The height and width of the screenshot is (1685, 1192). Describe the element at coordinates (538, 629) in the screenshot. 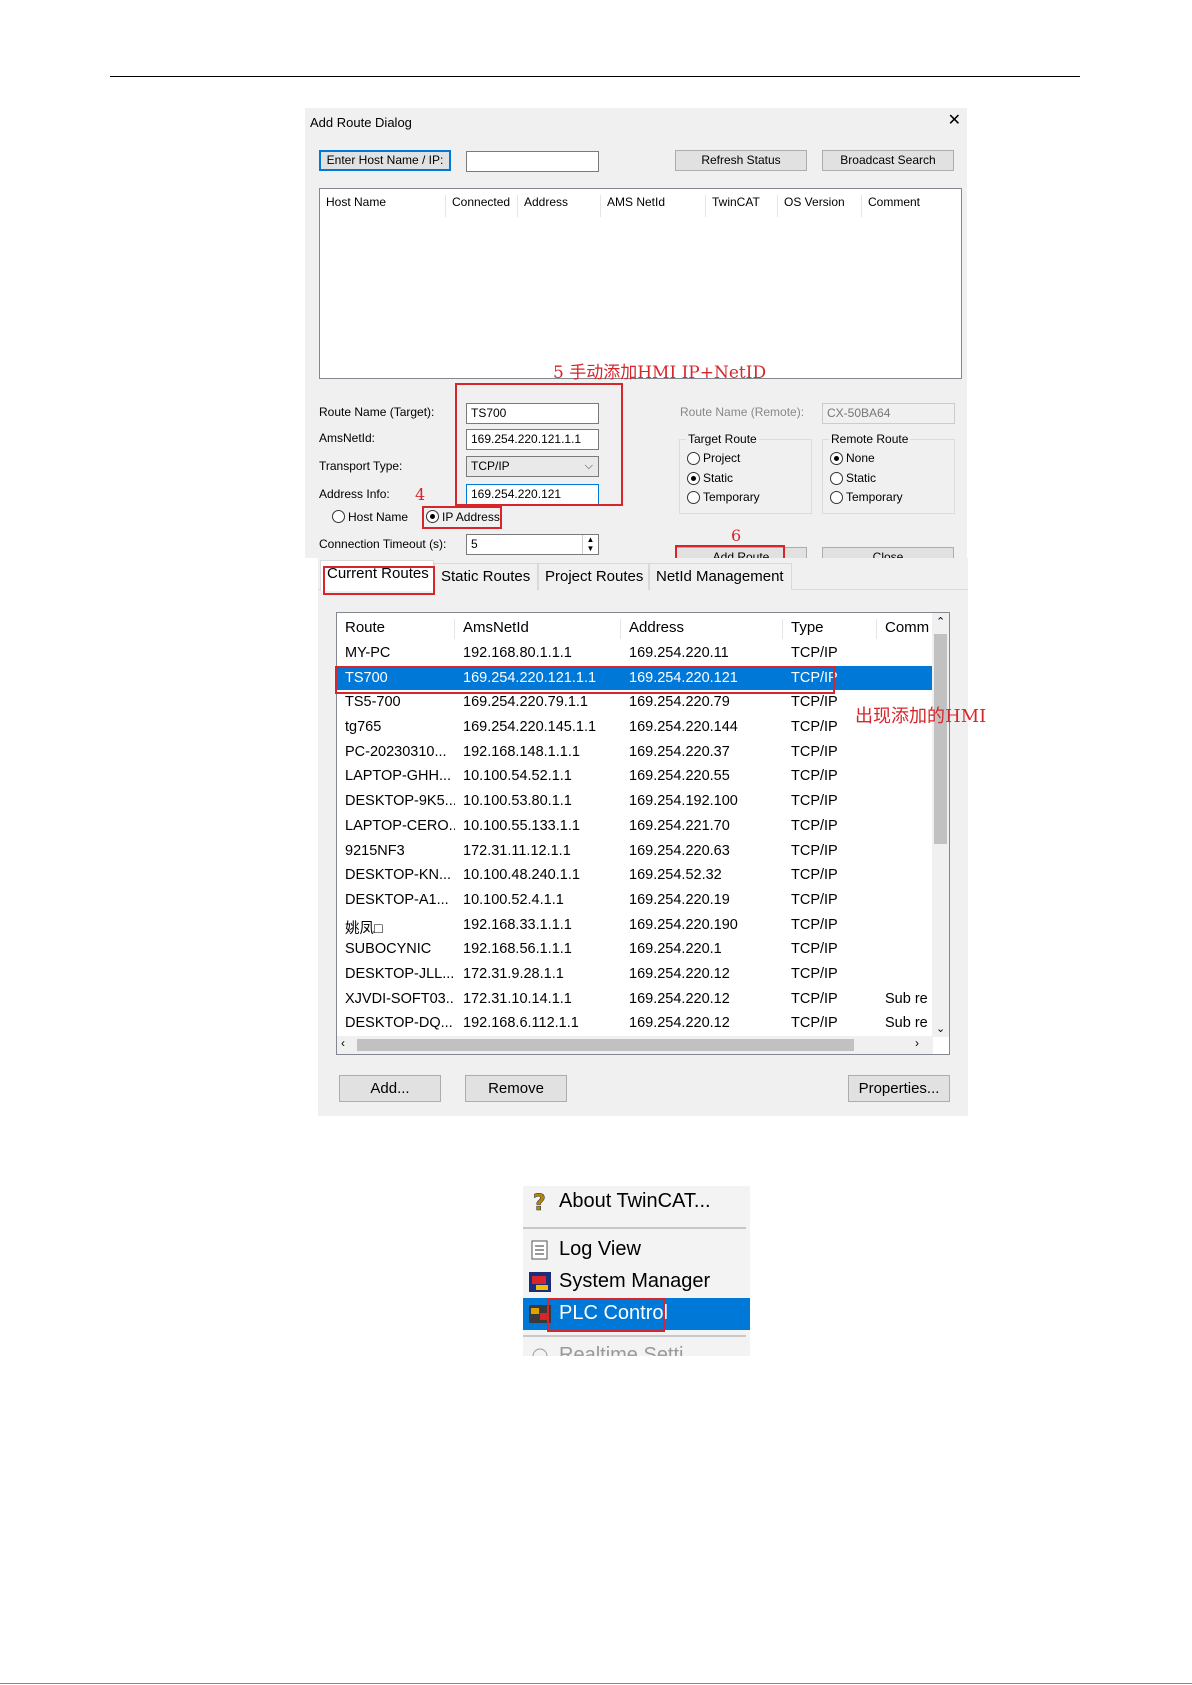

I see `col-amsnetid: AmsNetId` at that location.